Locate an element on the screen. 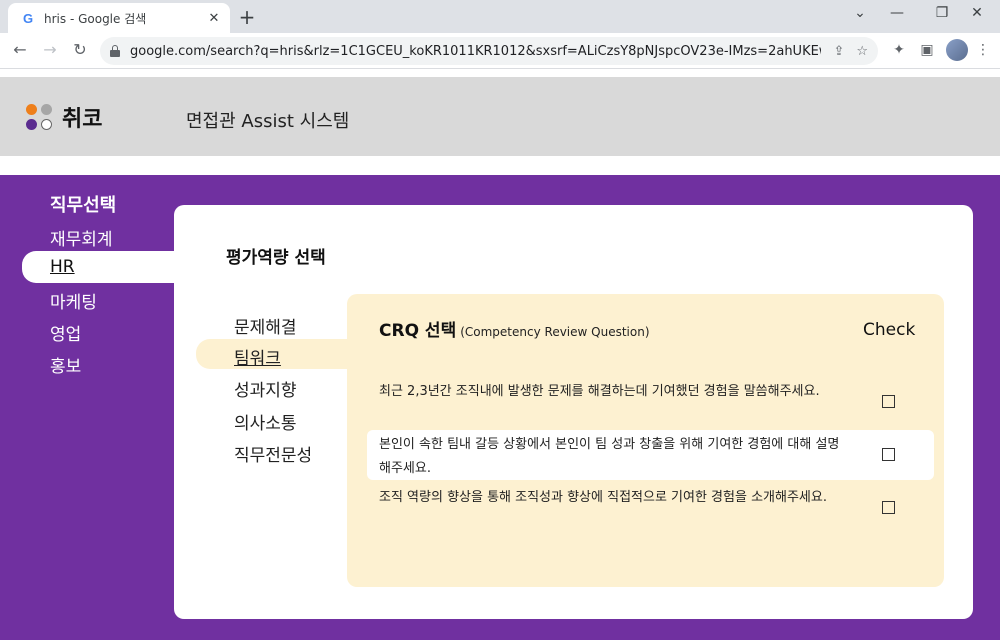 Image resolution: width=1000 pixels, height=640 pixels. restore-icon: ❐ is located at coordinates (942, 13).